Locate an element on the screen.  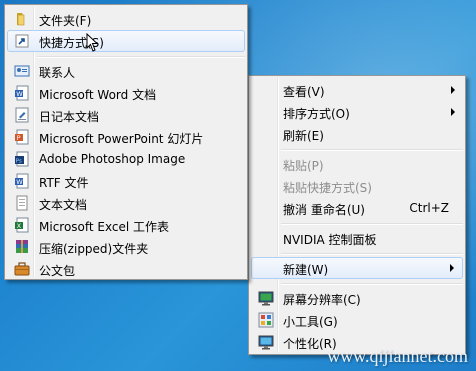
menu-item-undo-rename: 撤消 重命名(U) Ctrl+Z is located at coordinates (357, 208).